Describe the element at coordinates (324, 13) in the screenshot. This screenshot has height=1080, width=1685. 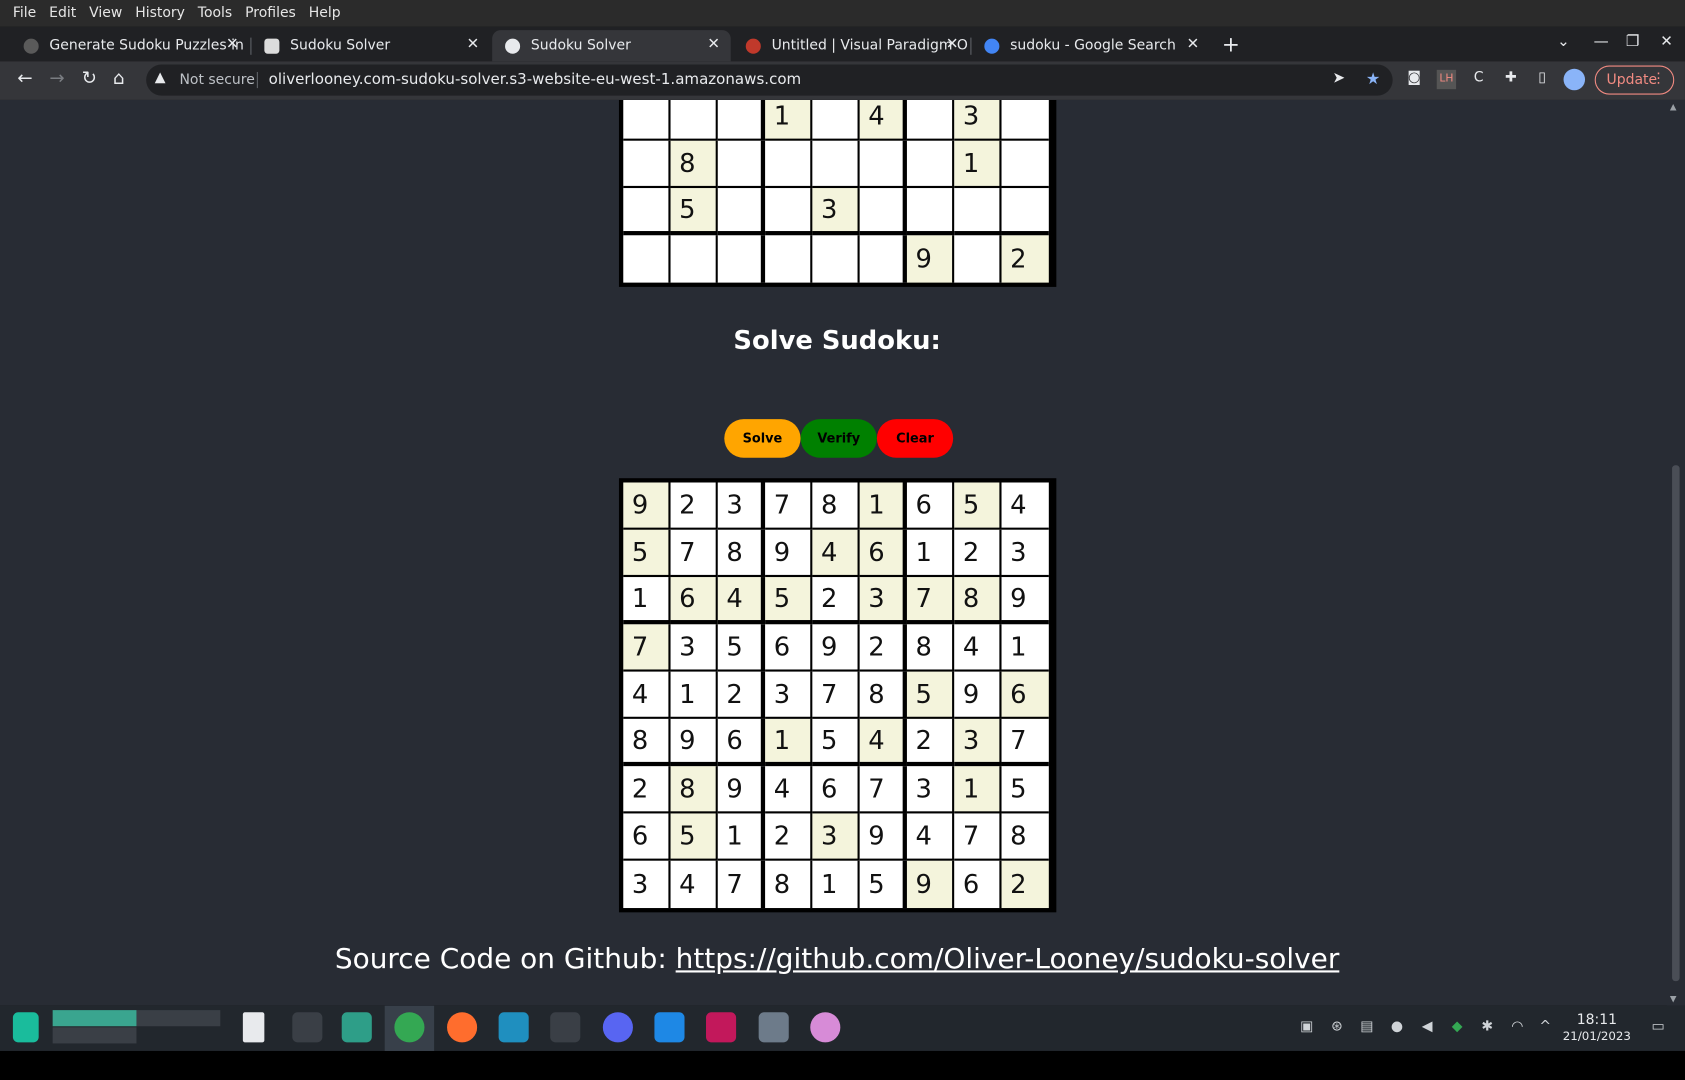
I see `menu-help: Help` at that location.